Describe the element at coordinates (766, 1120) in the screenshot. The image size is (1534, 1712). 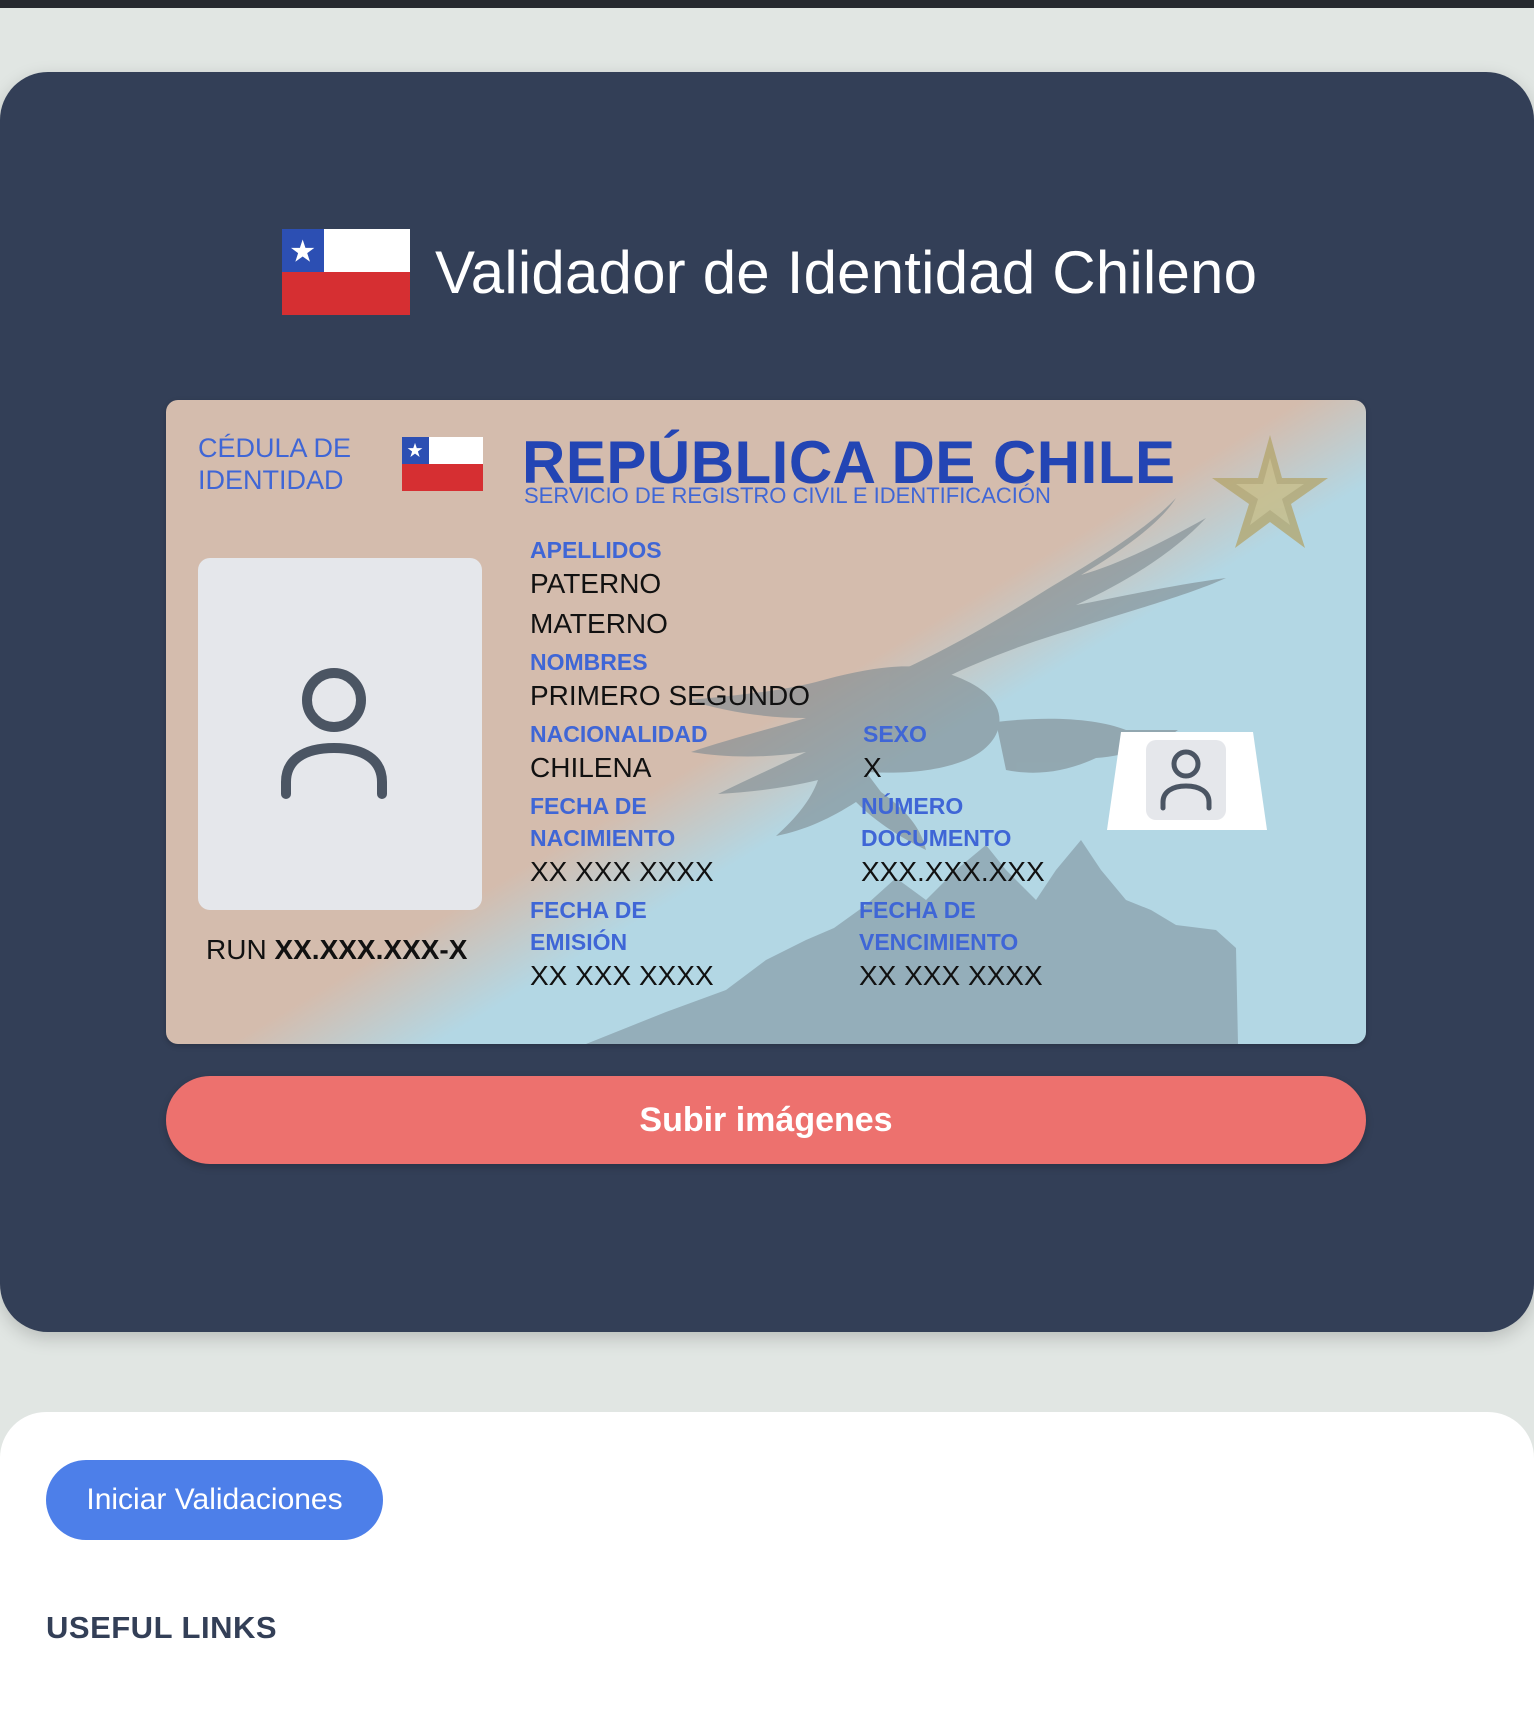
I see `upload-images-button: Subir imágenes` at that location.